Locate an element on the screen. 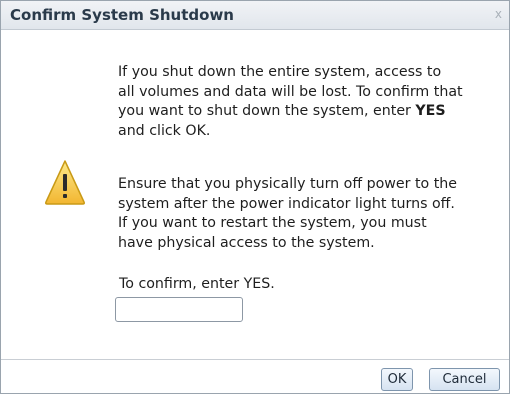  confirm-label: To confirm, enter YES. is located at coordinates (197, 284).